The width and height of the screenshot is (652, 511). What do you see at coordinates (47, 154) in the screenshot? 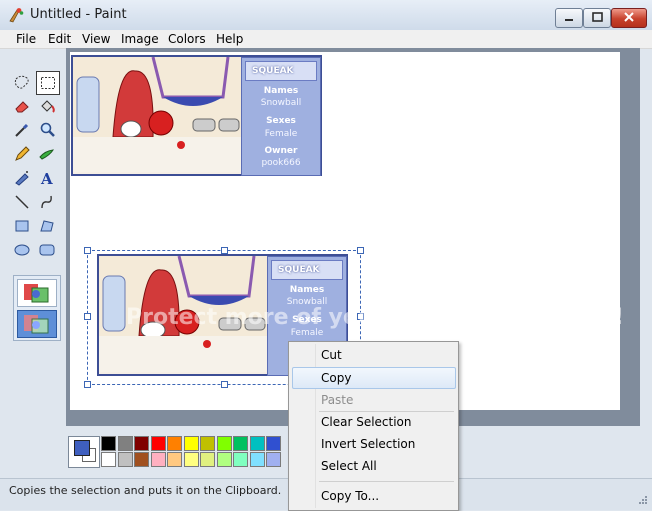
I see `brush-icon` at bounding box center [47, 154].